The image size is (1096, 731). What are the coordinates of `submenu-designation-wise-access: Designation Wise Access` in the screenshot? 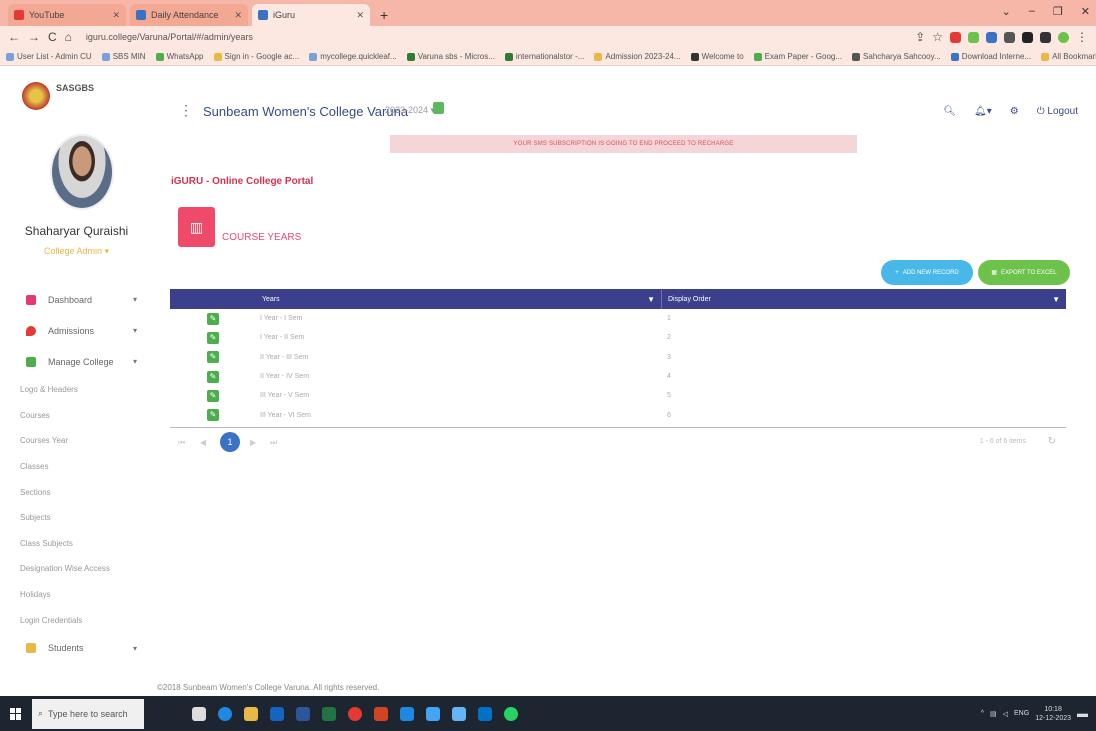 It's located at (76, 569).